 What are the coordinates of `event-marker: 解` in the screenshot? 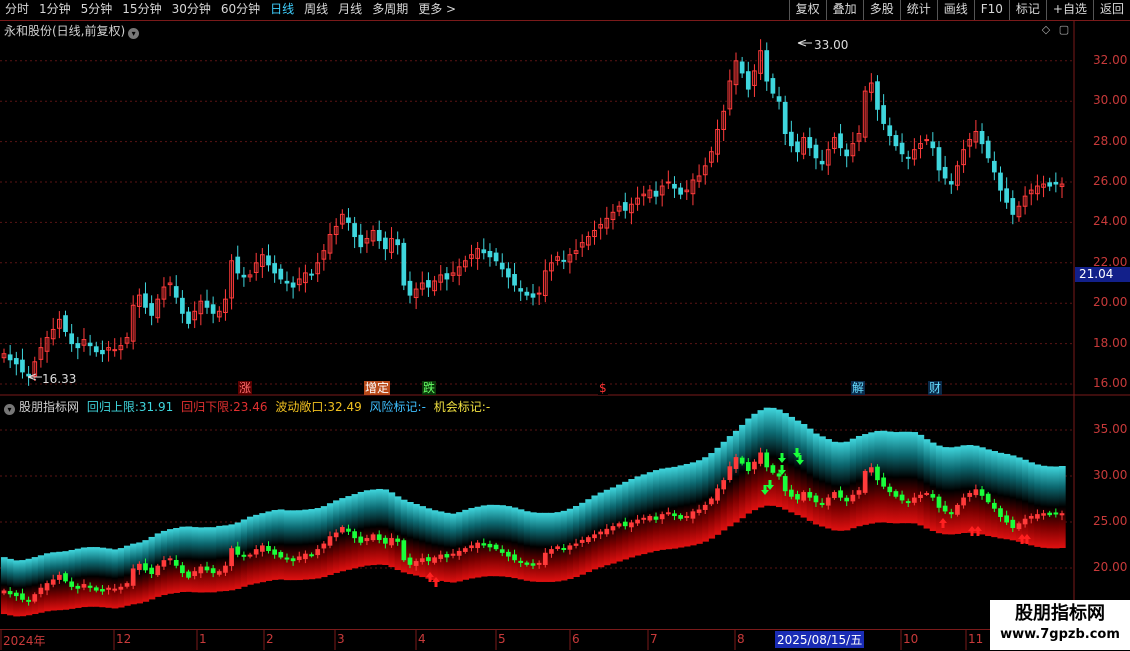 It's located at (858, 388).